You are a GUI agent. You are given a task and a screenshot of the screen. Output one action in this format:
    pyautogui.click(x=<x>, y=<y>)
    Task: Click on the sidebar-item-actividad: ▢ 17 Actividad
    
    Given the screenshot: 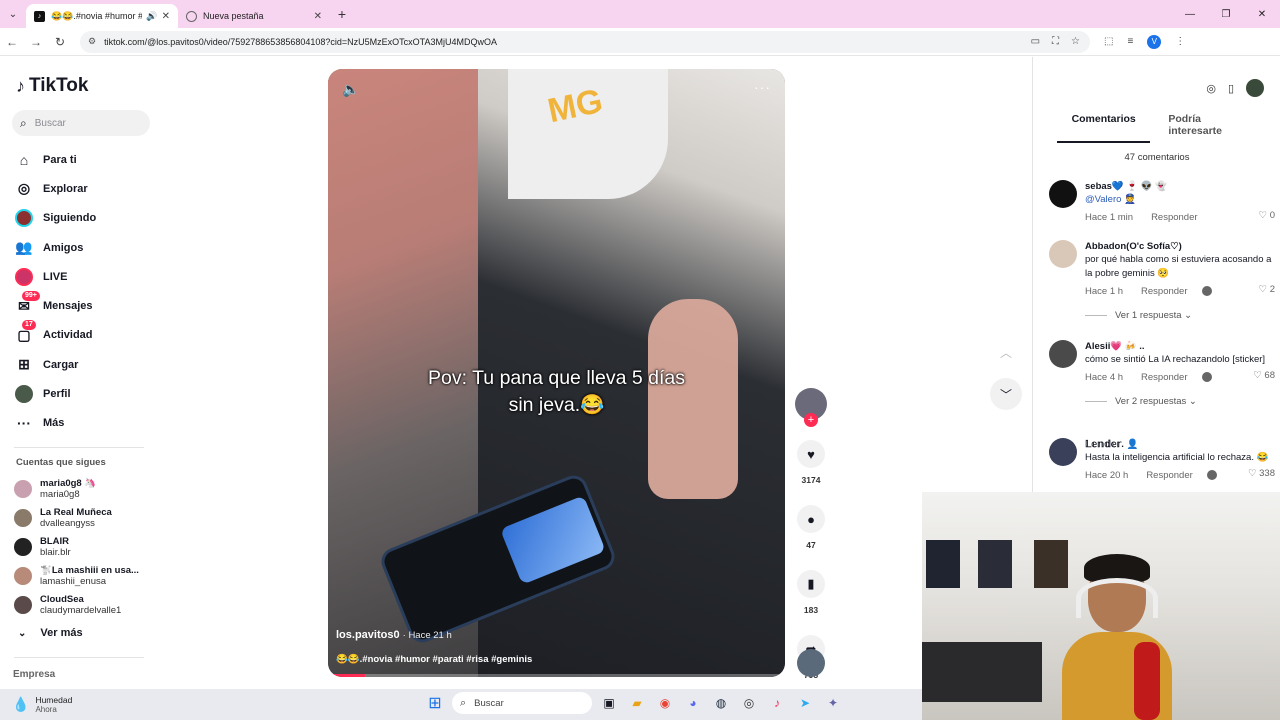 What is the action you would take?
    pyautogui.click(x=89, y=335)
    